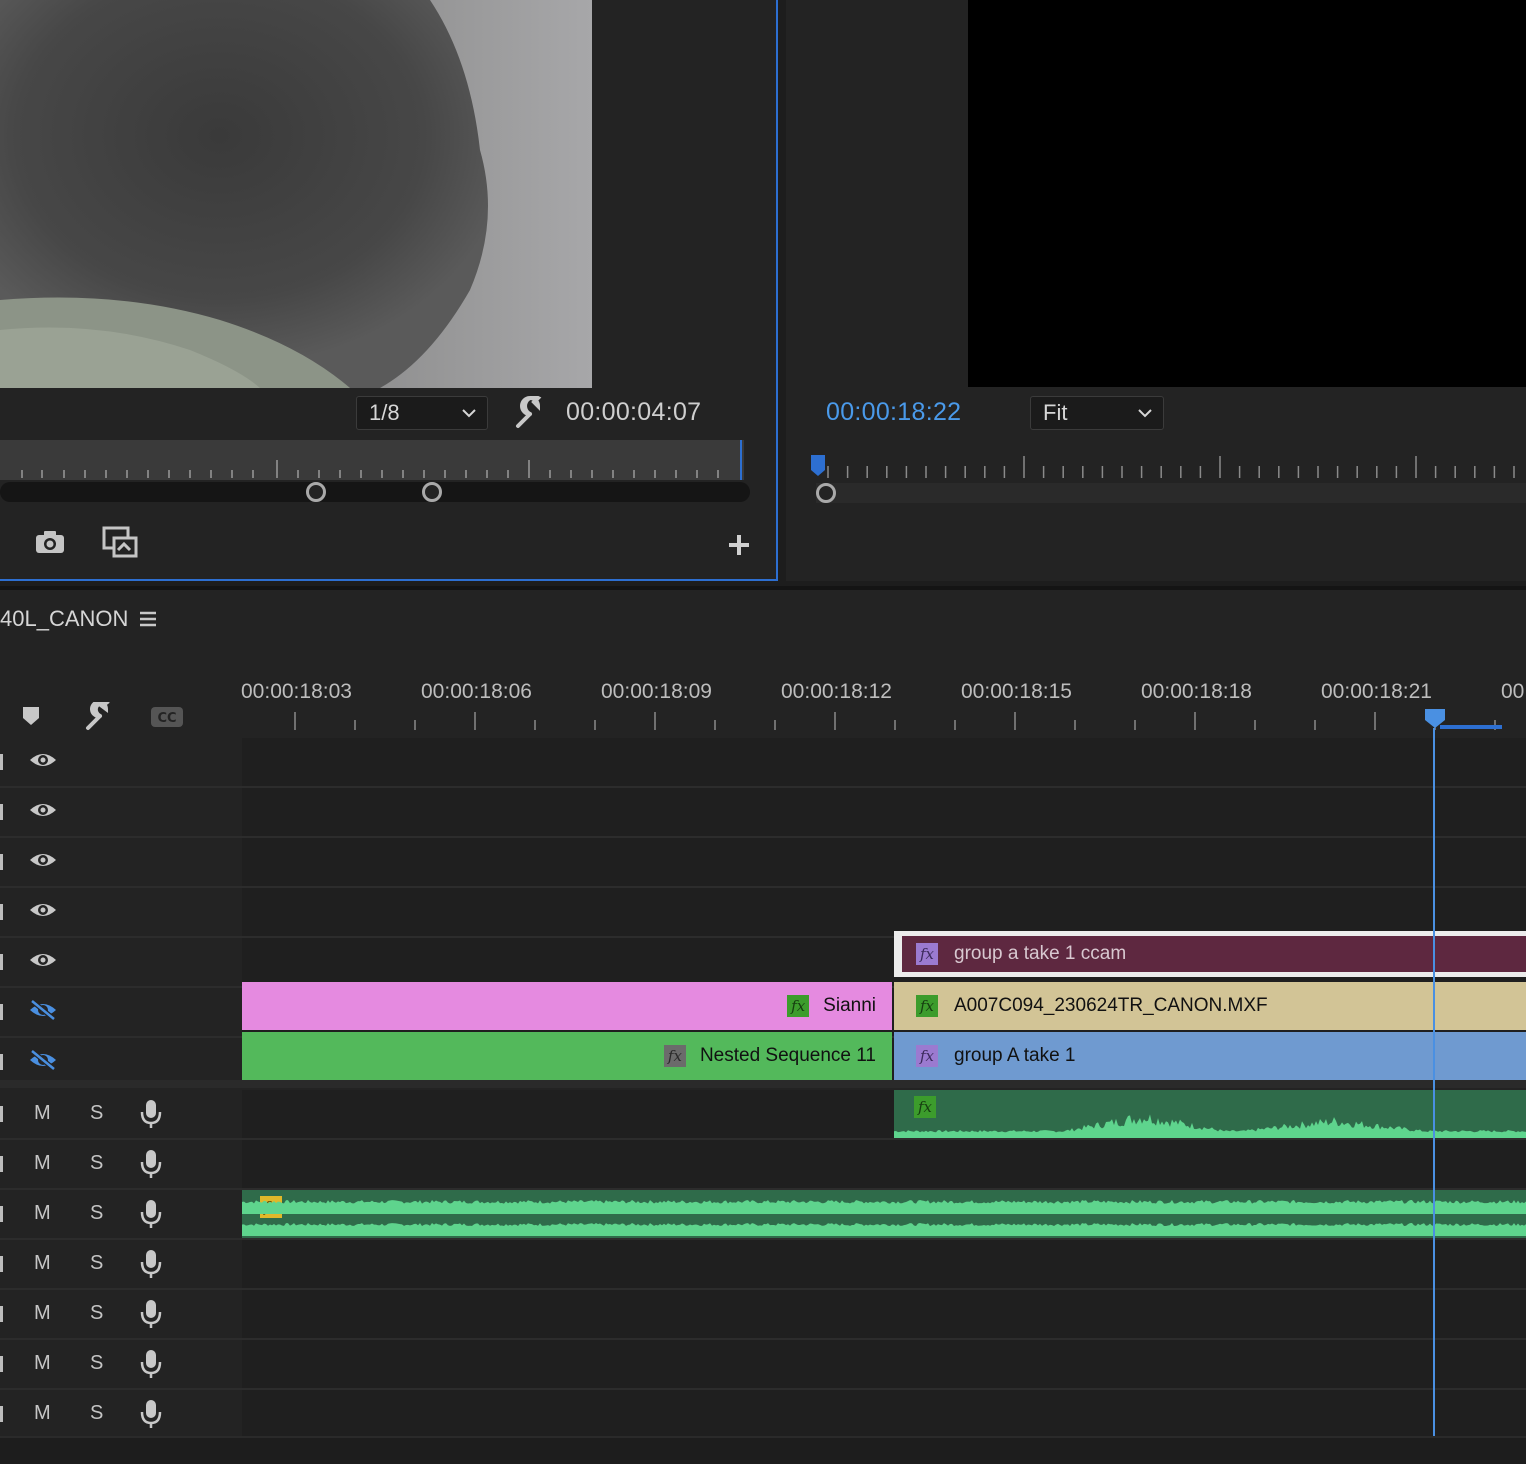  What do you see at coordinates (528, 415) in the screenshot?
I see `wrench-icon` at bounding box center [528, 415].